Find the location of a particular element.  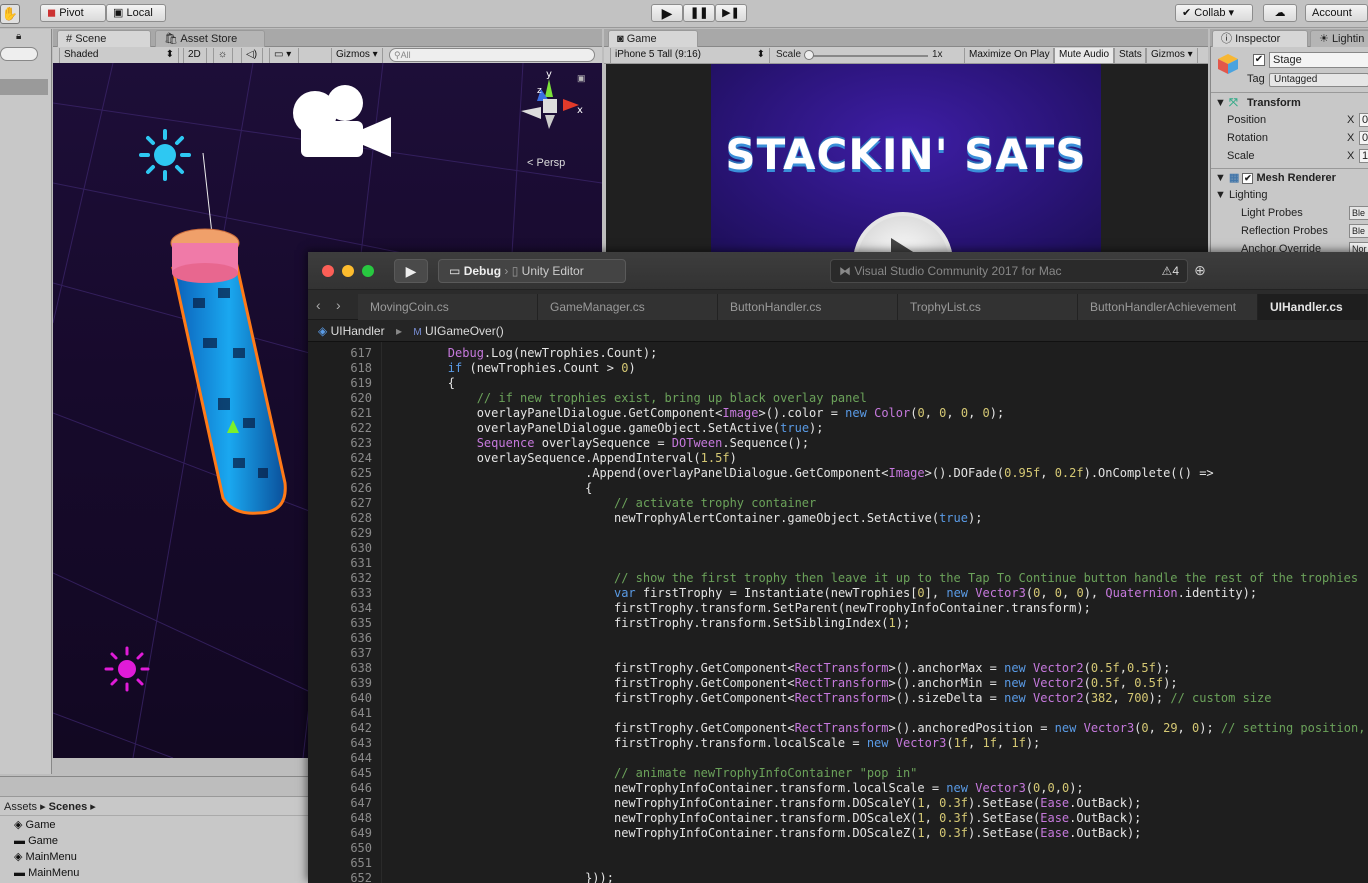

reflection-probes-dropdown: Ble is located at coordinates (1358, 231).